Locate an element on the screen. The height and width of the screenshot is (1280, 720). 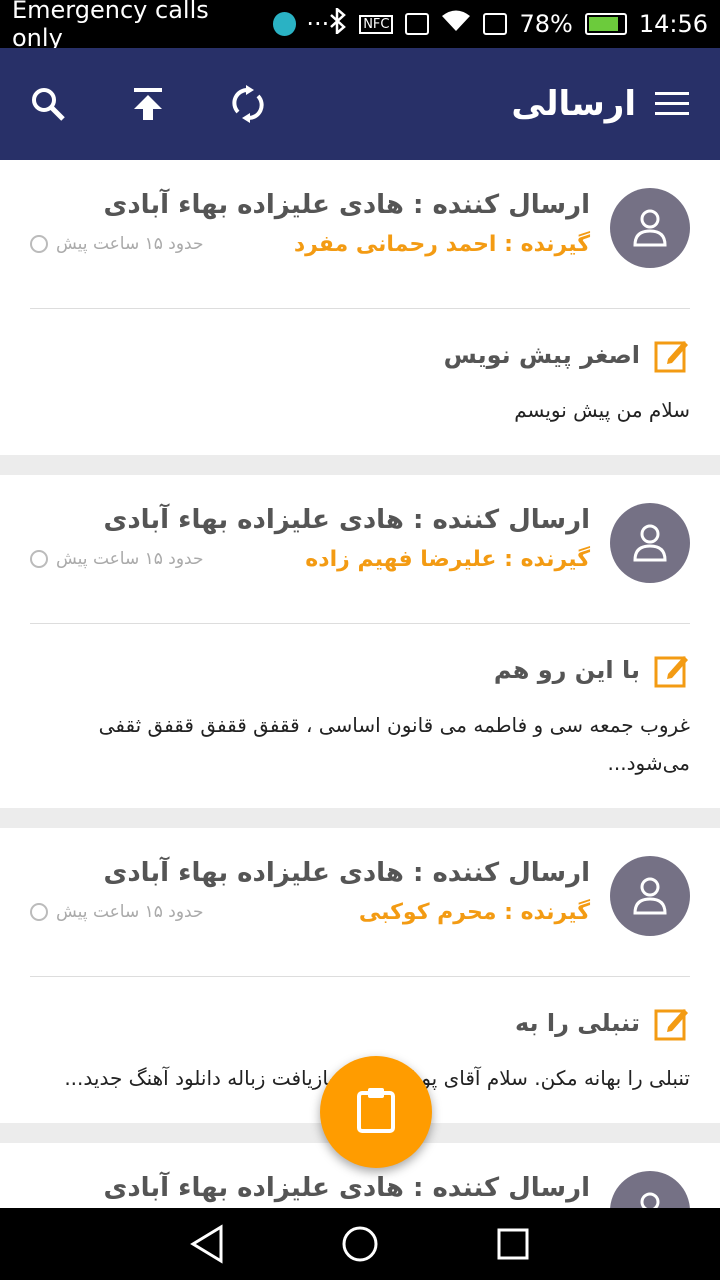
battery-percent: 78% is located at coordinates (546, 24).